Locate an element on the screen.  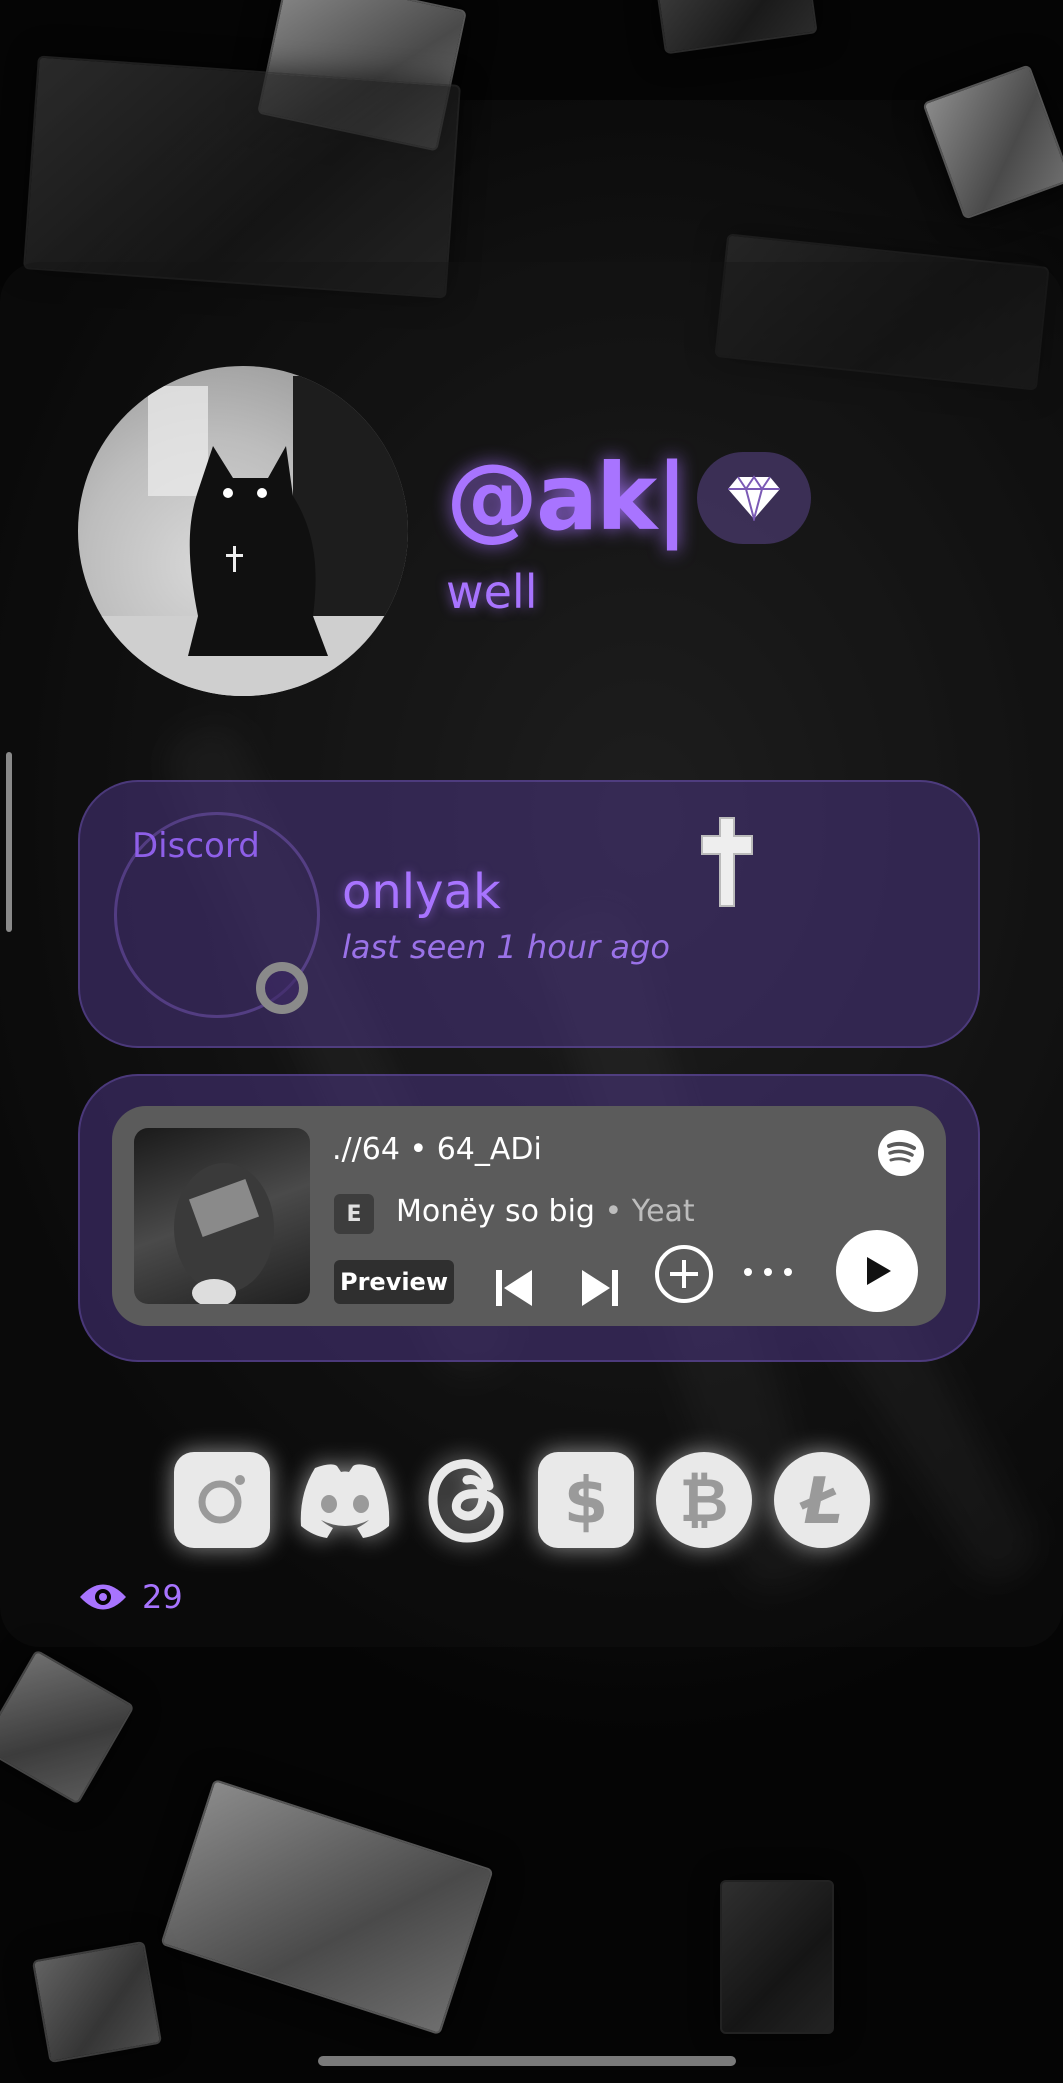
view-count: 29 is located at coordinates (162, 1597).